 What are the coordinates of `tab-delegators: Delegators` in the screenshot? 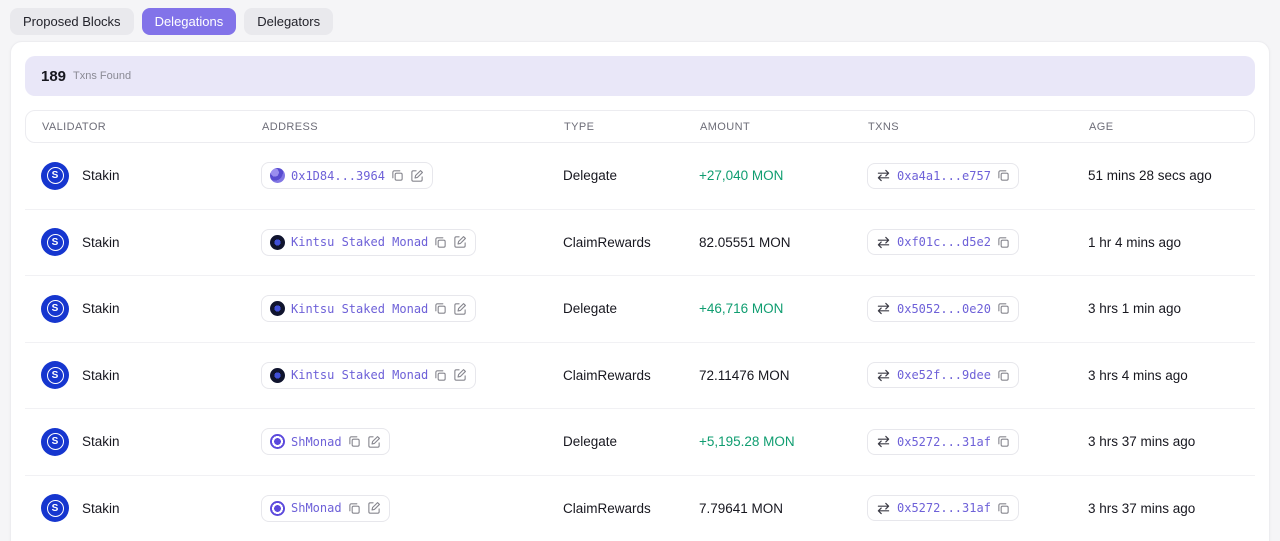 It's located at (289, 21).